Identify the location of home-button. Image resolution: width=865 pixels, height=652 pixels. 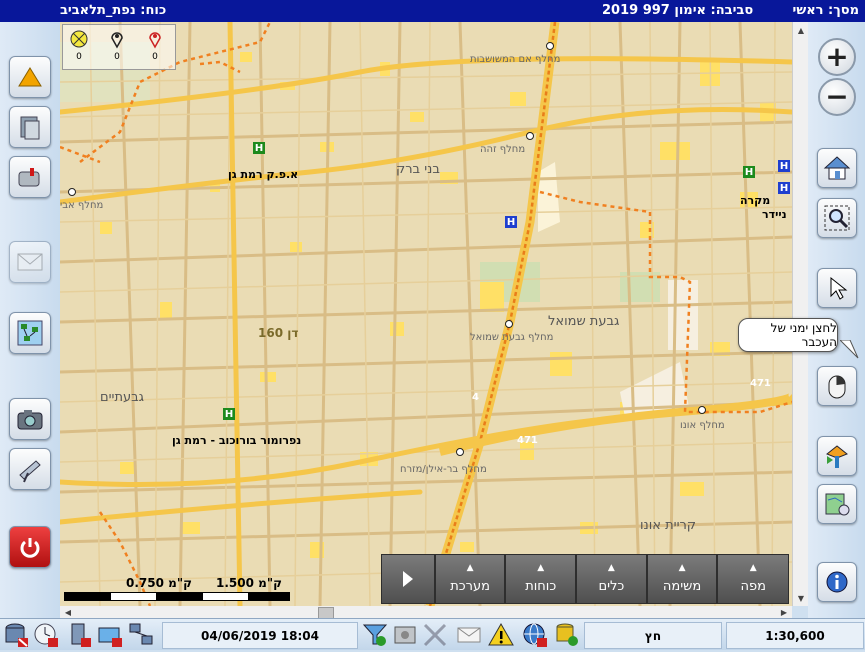
(837, 168).